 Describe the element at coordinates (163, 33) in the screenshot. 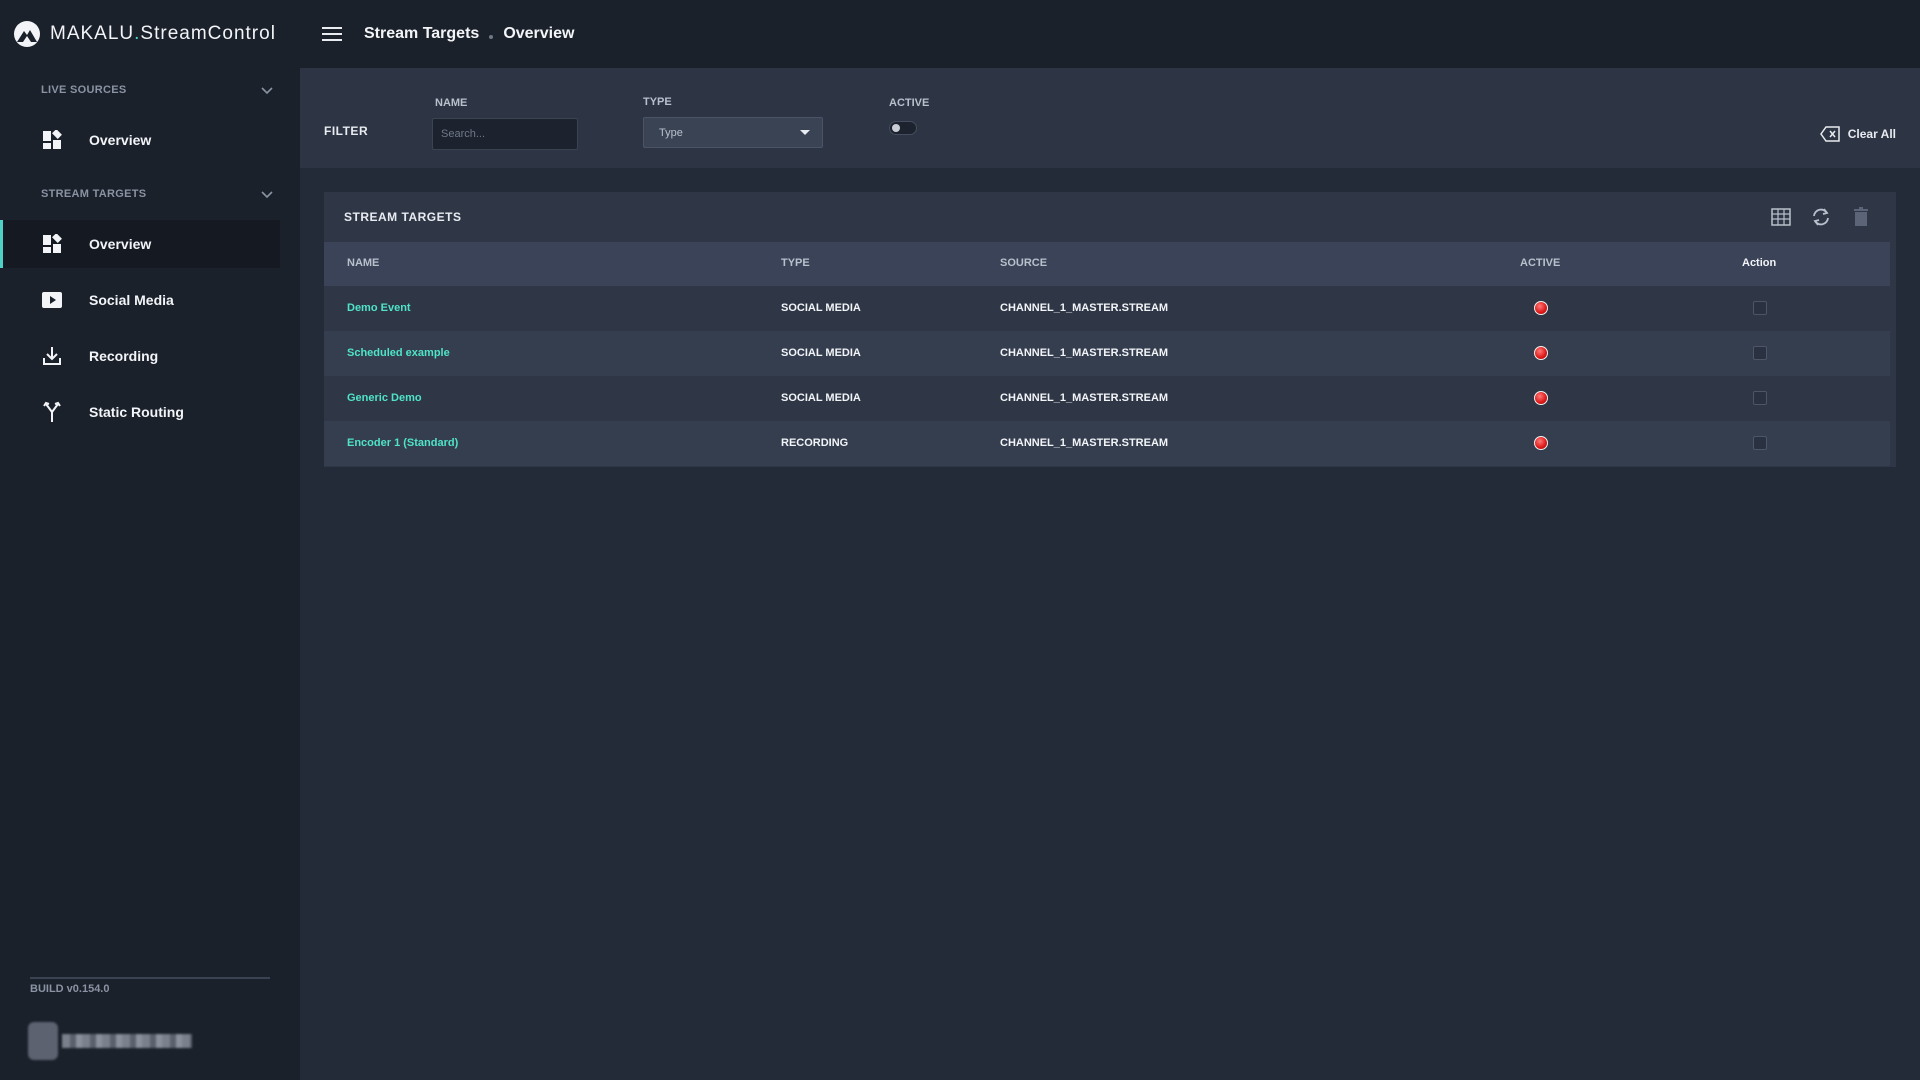

I see `app-title: MAKALU.StreamControl` at that location.